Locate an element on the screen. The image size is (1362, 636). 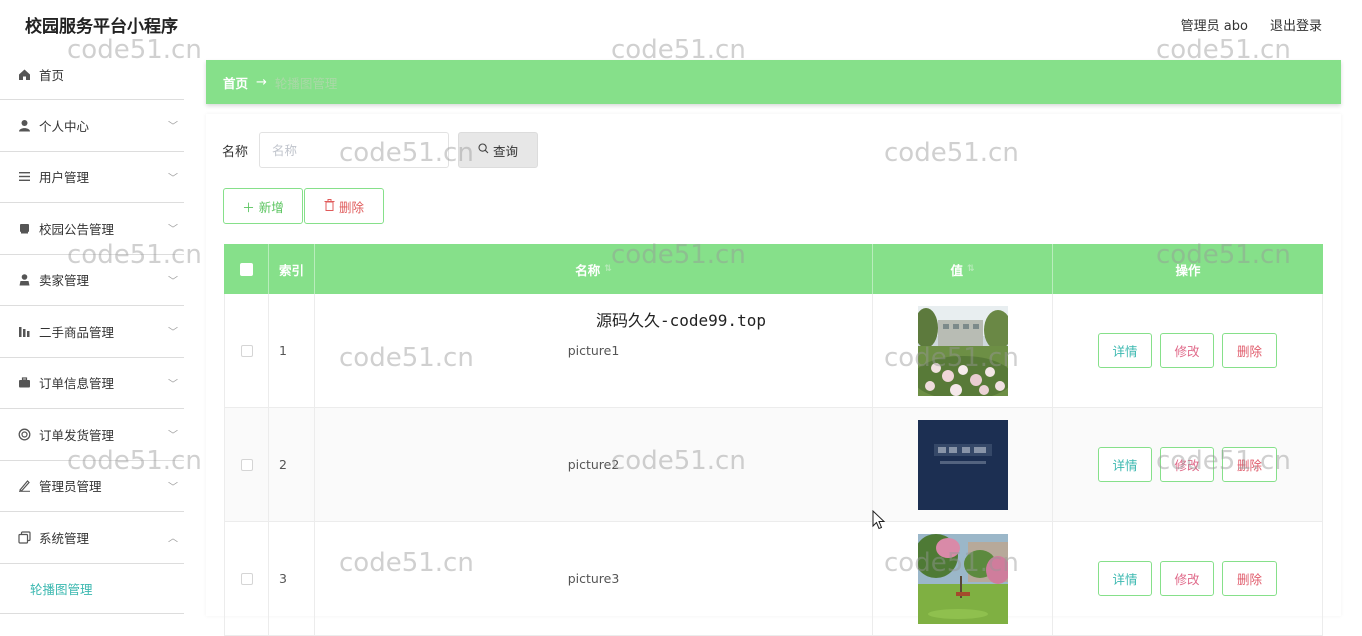
row-index: 2 is located at coordinates (292, 464).